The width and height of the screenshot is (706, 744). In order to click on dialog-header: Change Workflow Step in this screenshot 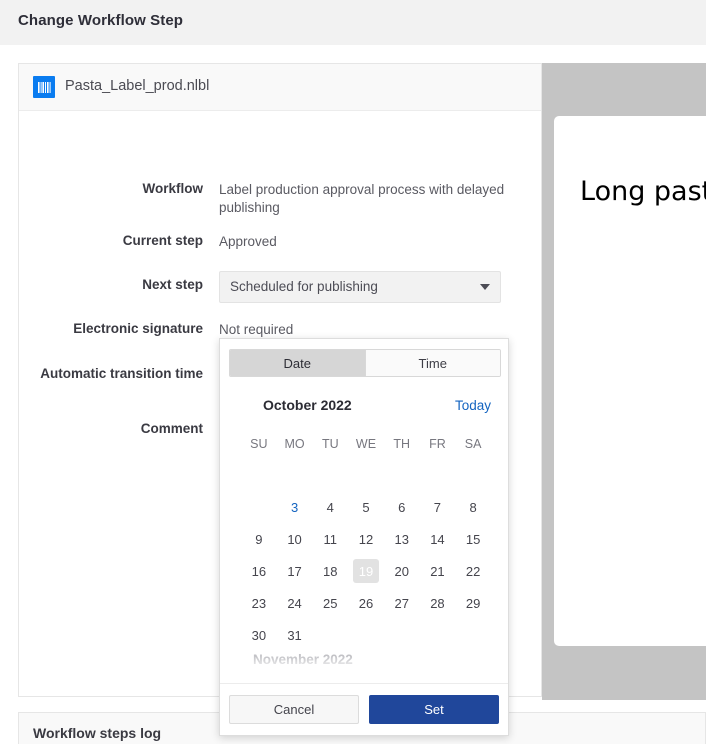, I will do `click(353, 22)`.